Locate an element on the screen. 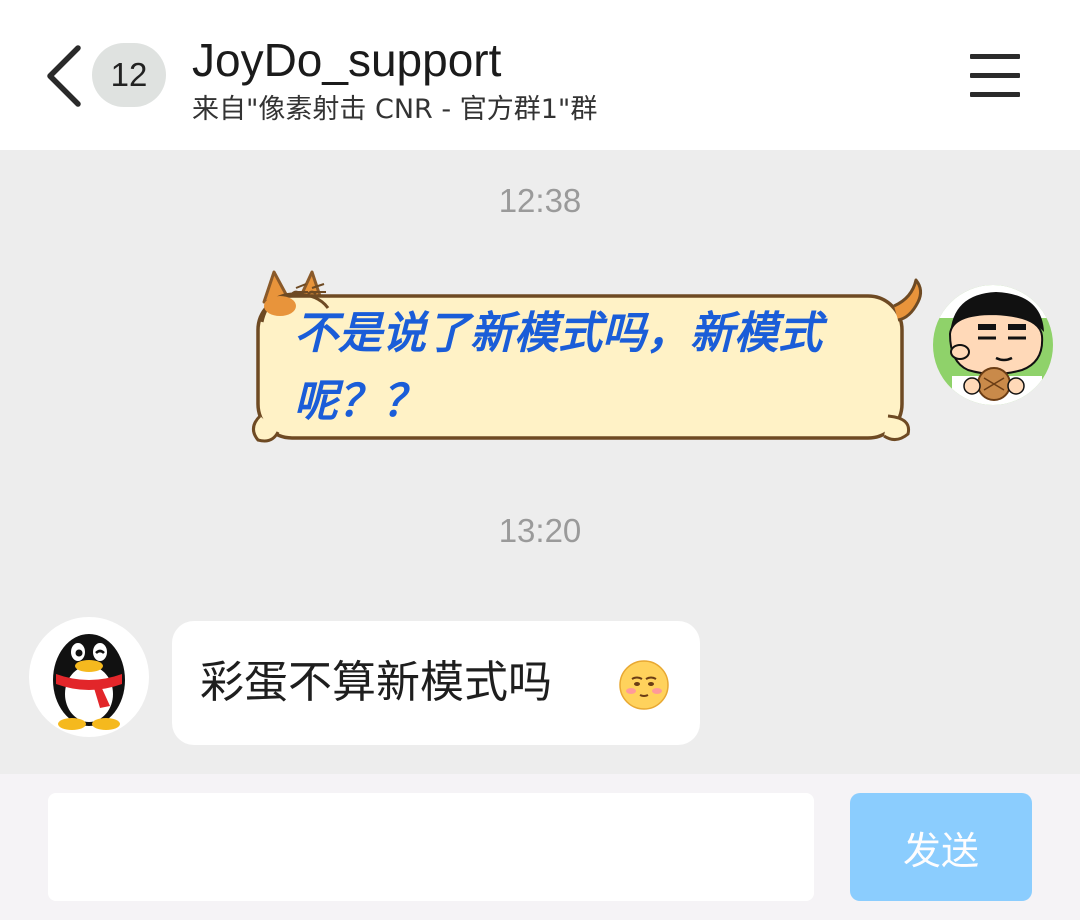 The width and height of the screenshot is (1080, 920). my-avatar is located at coordinates (993, 345).